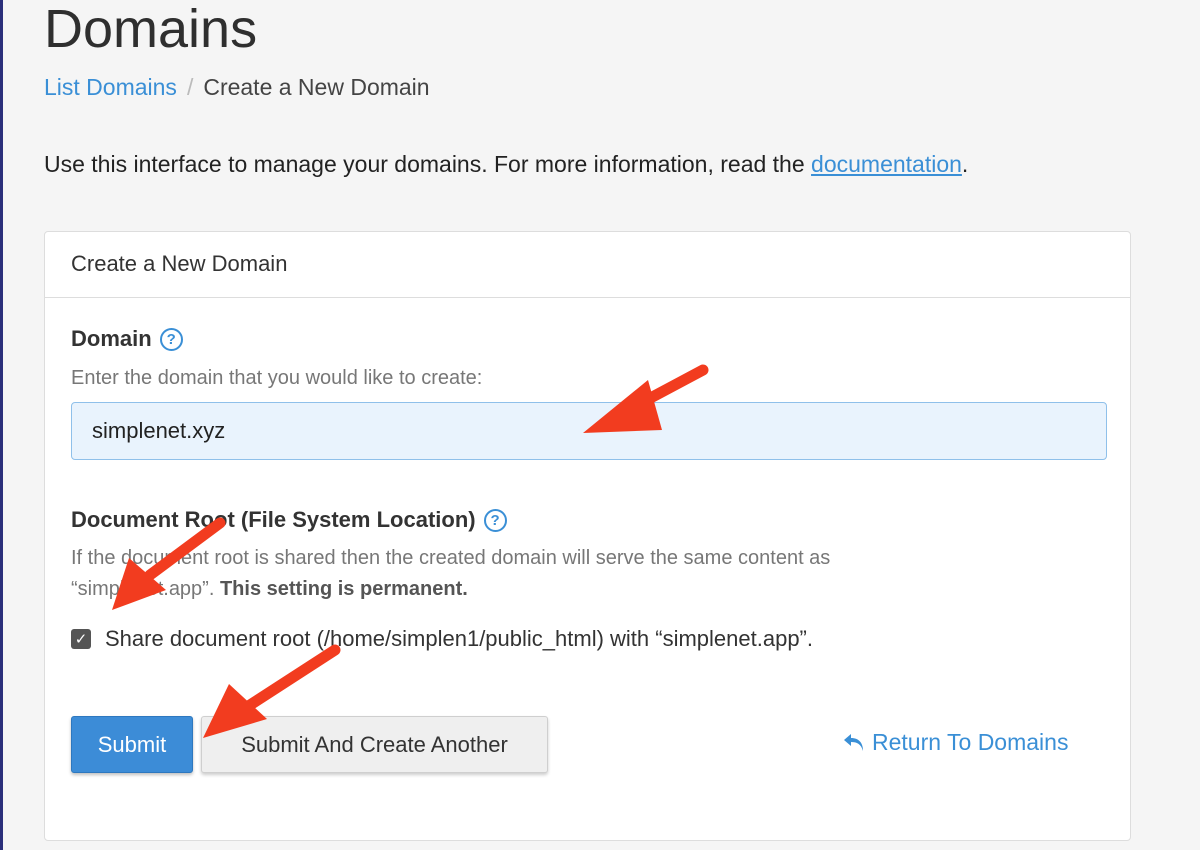 The width and height of the screenshot is (1200, 850). What do you see at coordinates (273, 519) in the screenshot?
I see `docroot-label-text: Document Root (File System Location)` at bounding box center [273, 519].